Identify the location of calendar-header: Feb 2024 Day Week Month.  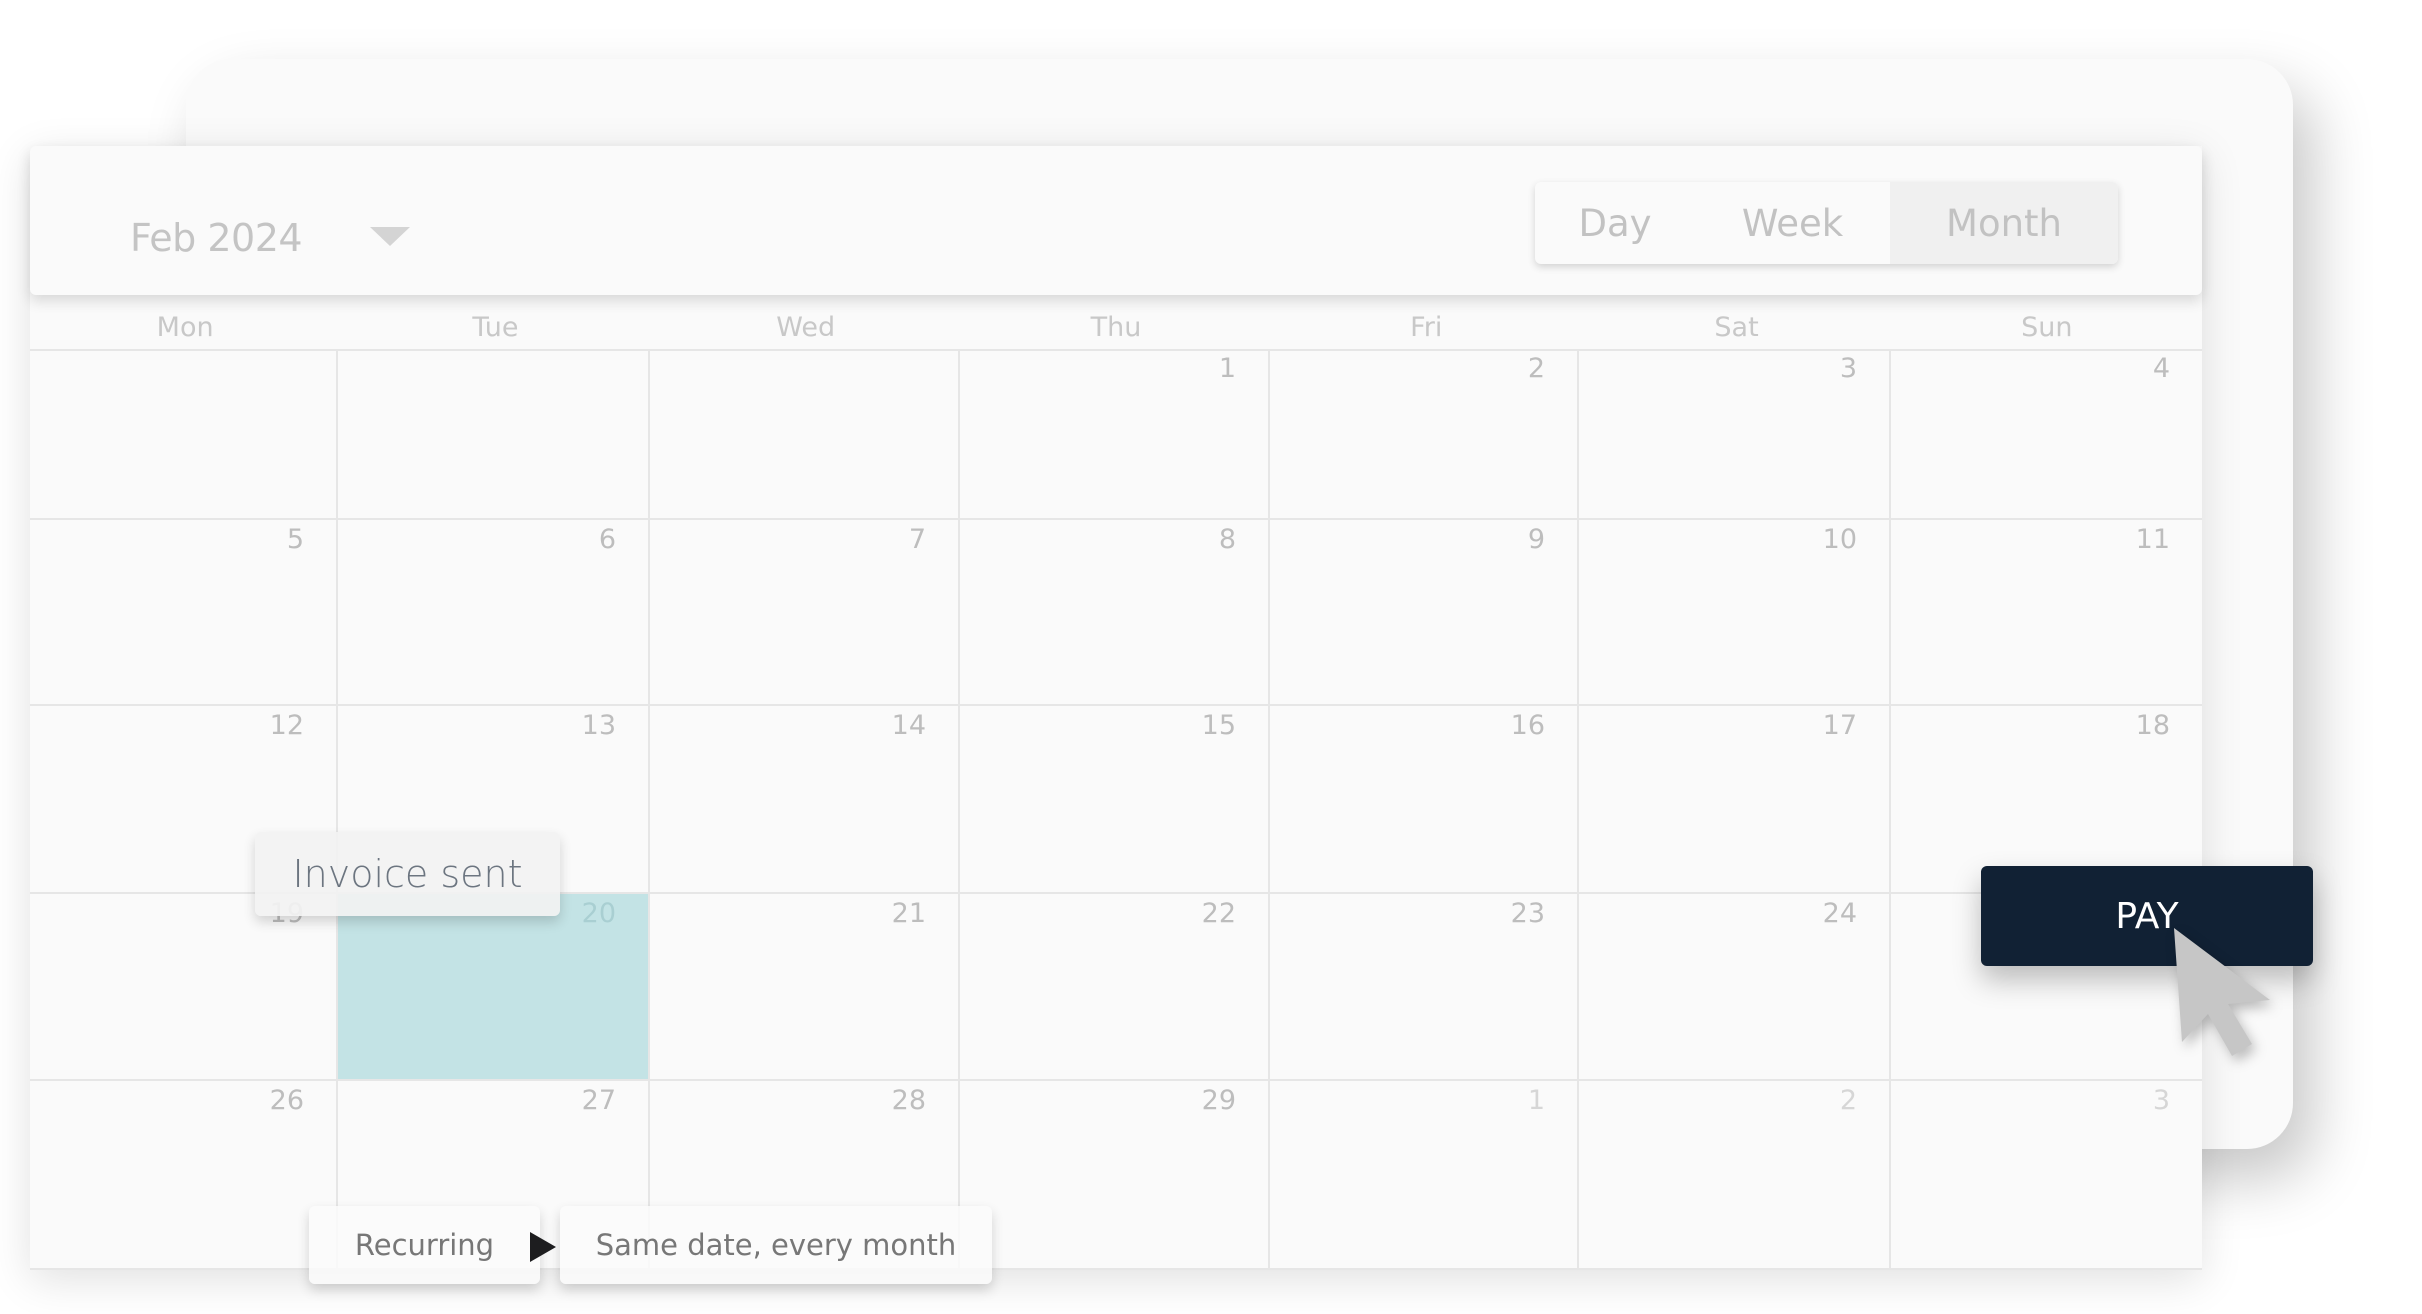
(1116, 220).